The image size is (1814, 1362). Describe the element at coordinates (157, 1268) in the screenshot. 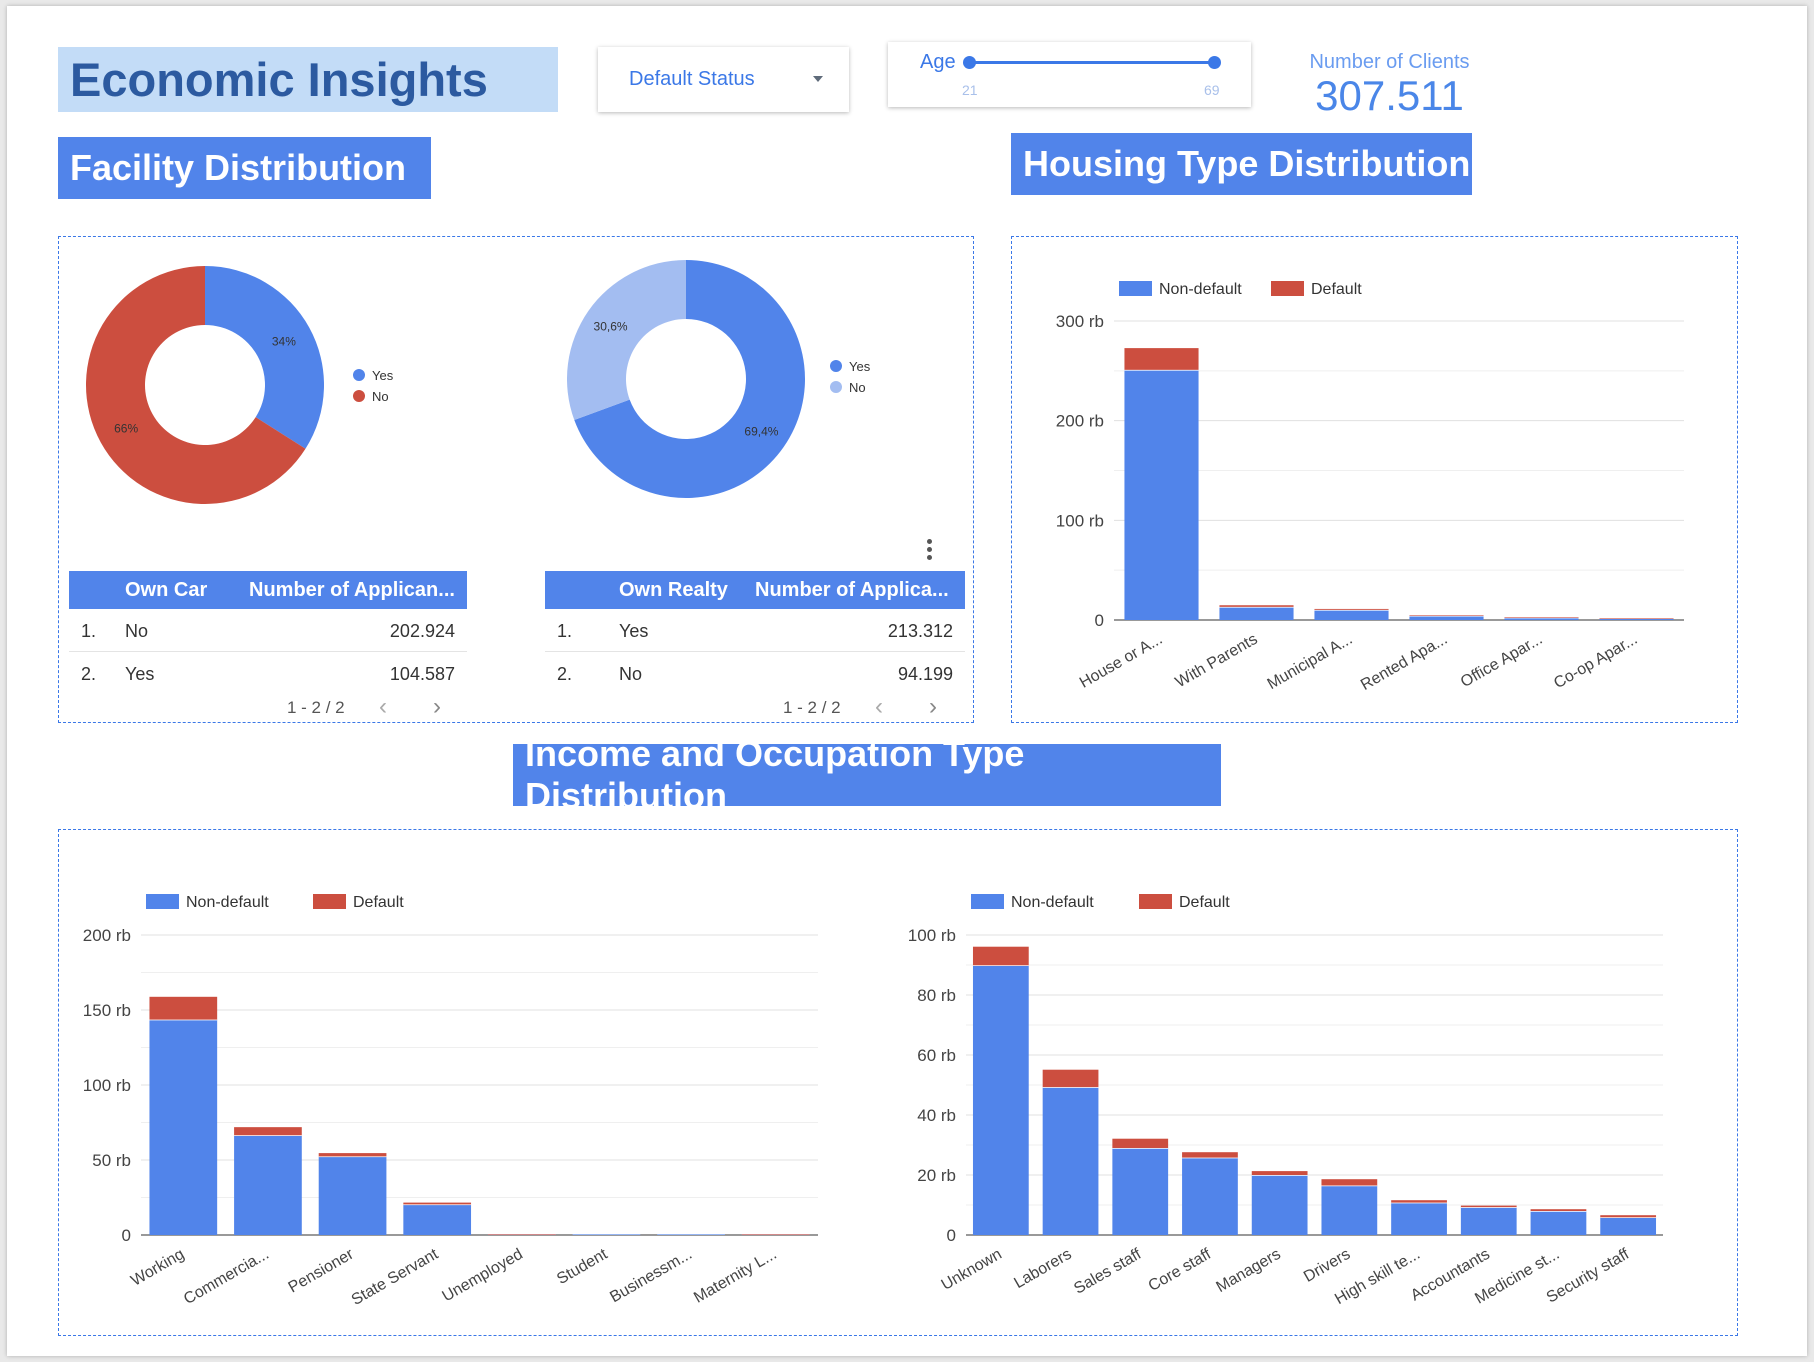

I see `x-tick-label: Working` at that location.